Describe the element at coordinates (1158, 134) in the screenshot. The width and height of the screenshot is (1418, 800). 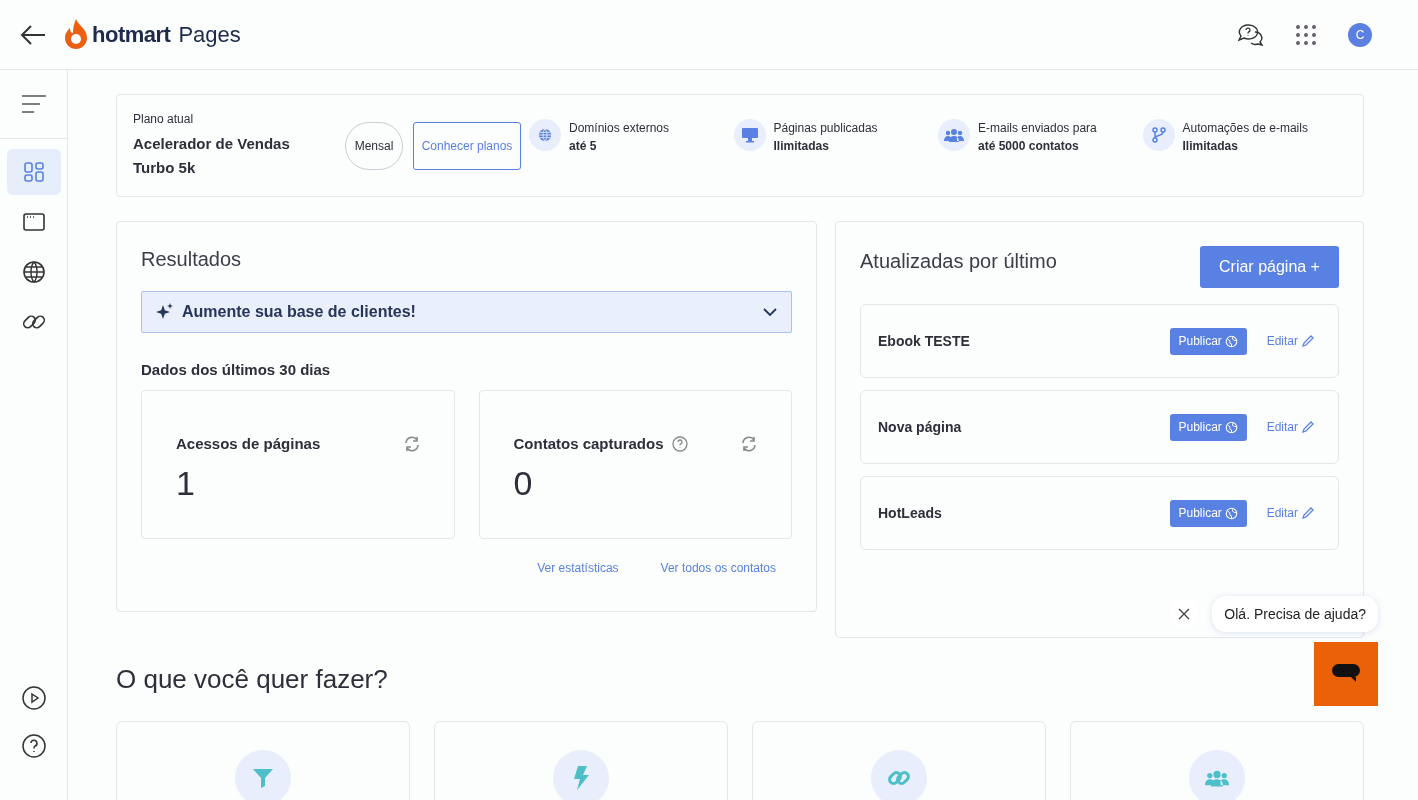
I see `branch-icon` at that location.